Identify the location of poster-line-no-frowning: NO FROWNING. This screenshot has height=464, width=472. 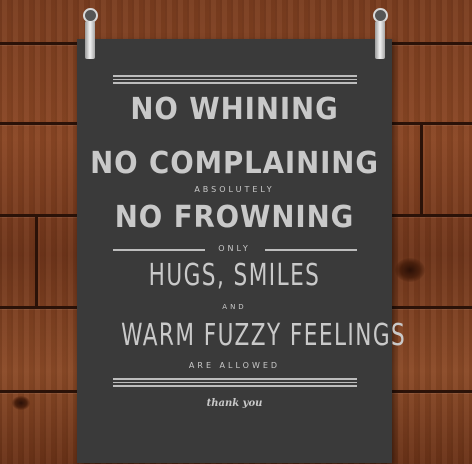
(234, 217).